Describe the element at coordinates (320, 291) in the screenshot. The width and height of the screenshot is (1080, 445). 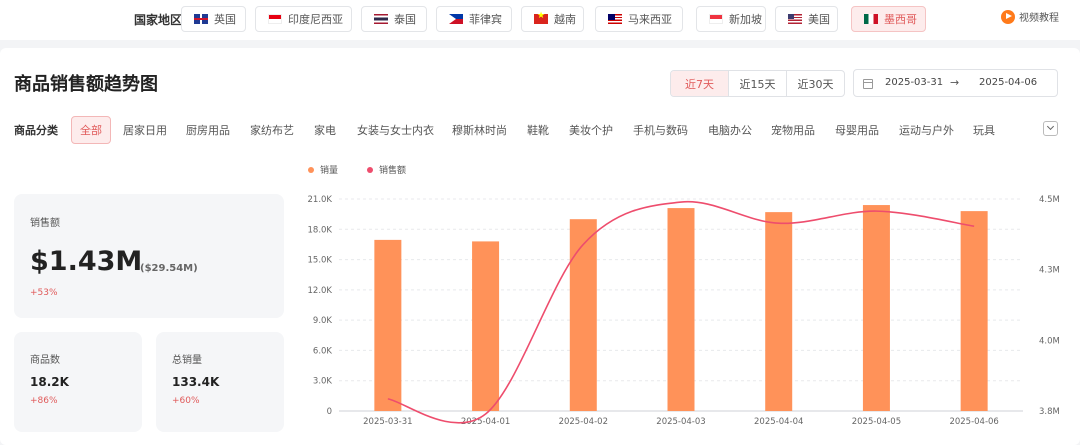
I see `y-left-tick-label: 12.0K` at that location.